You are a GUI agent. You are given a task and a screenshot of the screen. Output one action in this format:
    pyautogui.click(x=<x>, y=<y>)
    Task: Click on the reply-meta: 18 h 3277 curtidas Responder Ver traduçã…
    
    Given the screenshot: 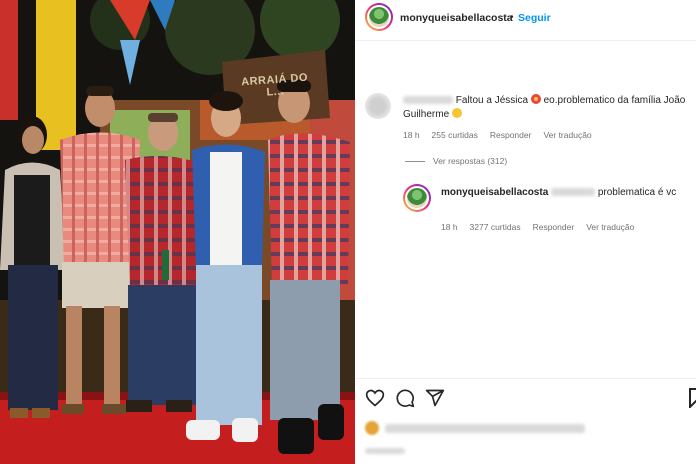 What is the action you would take?
    pyautogui.click(x=537, y=227)
    